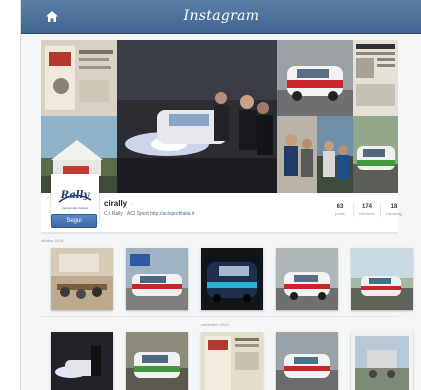  What do you see at coordinates (367, 213) in the screenshot?
I see `stat-followers-label: followers` at bounding box center [367, 213].